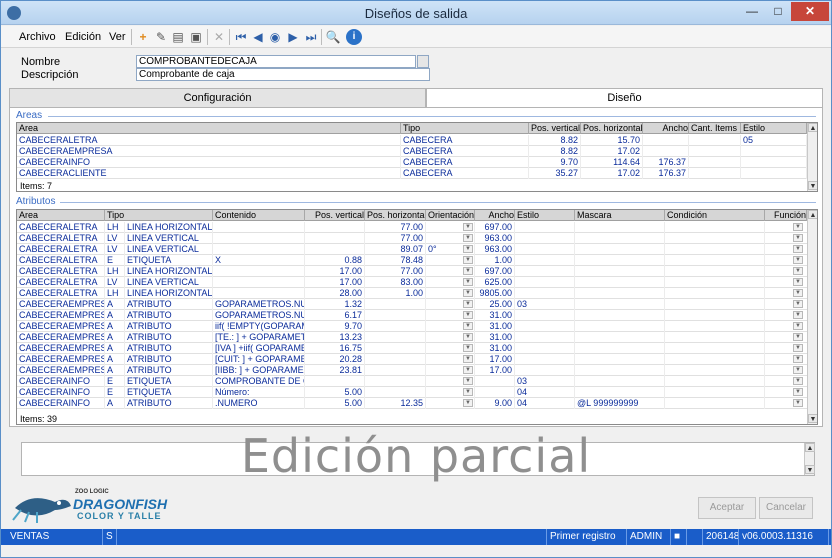 The height and width of the screenshot is (558, 832). I want to click on column-header: Tipo, so click(465, 128).